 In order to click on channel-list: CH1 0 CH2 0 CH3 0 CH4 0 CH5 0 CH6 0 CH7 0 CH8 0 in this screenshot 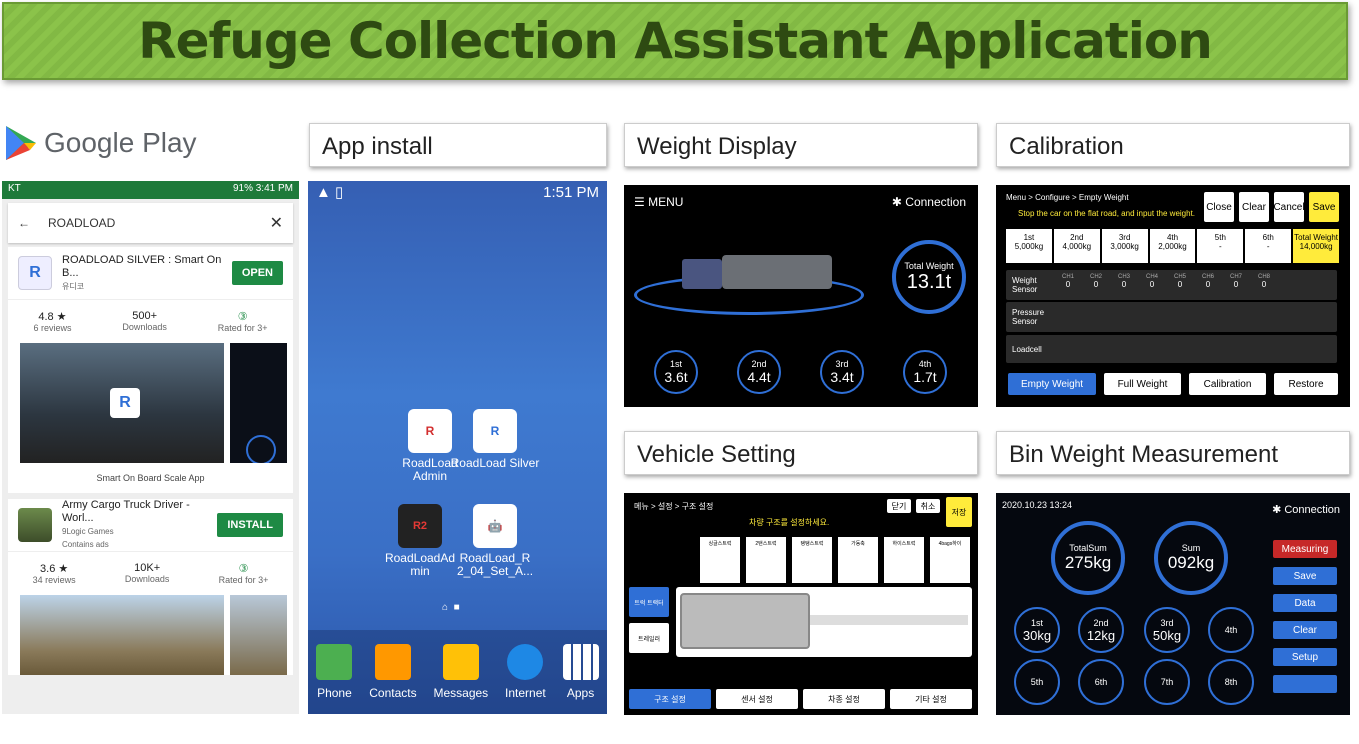, I will do `click(1165, 281)`.